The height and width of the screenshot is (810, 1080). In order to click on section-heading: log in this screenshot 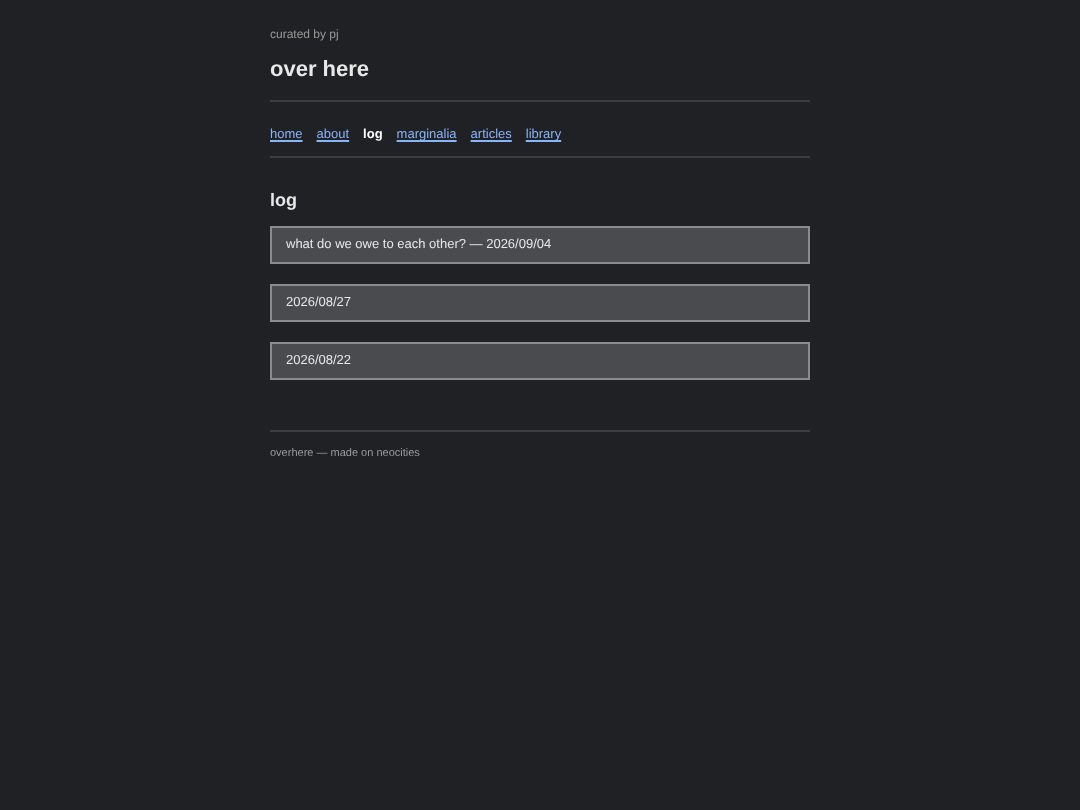, I will do `click(284, 200)`.